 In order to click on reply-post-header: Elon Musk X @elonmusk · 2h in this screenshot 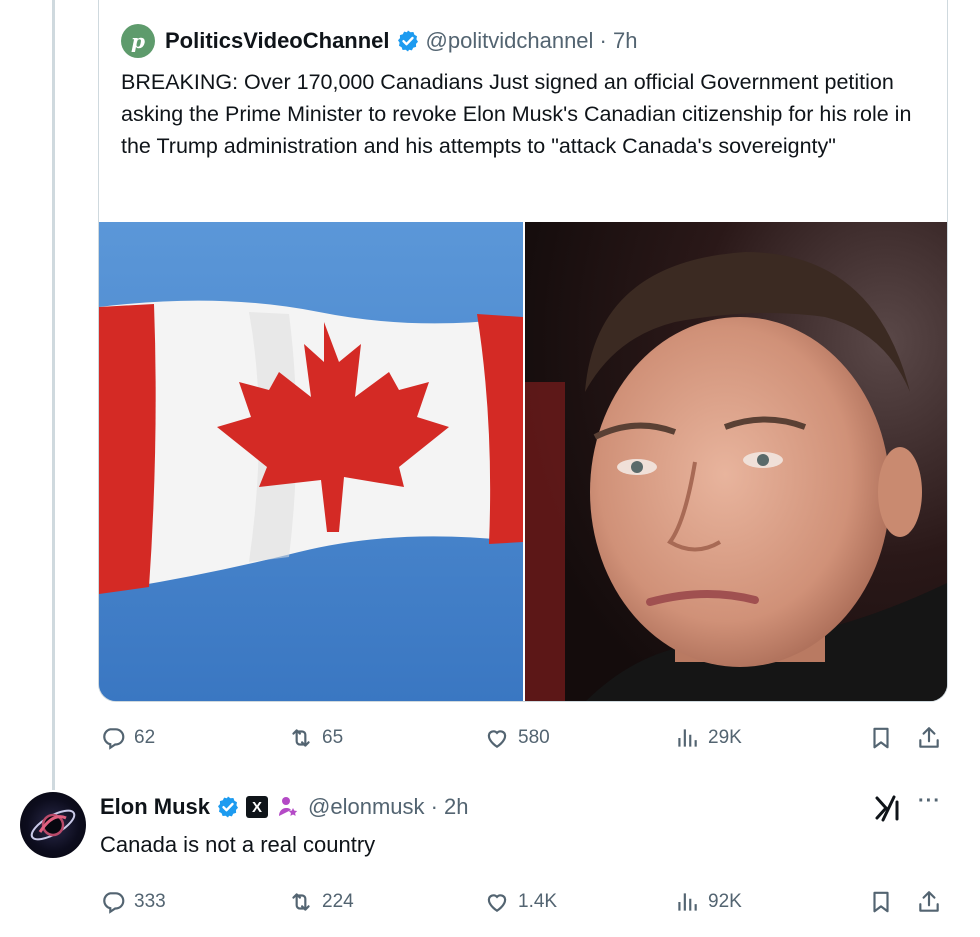, I will do `click(284, 807)`.